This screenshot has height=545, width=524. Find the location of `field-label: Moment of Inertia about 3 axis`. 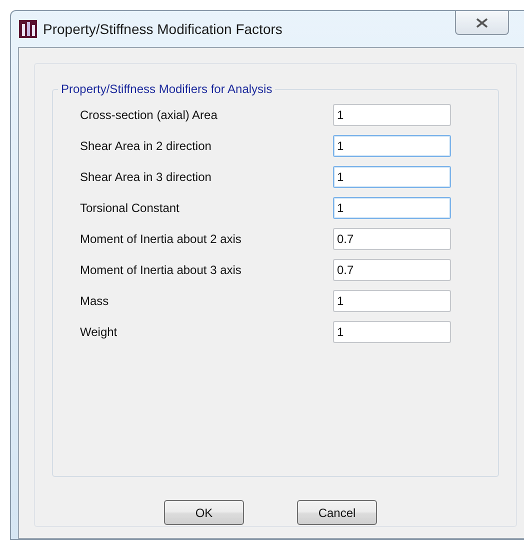

field-label: Moment of Inertia about 3 axis is located at coordinates (161, 270).